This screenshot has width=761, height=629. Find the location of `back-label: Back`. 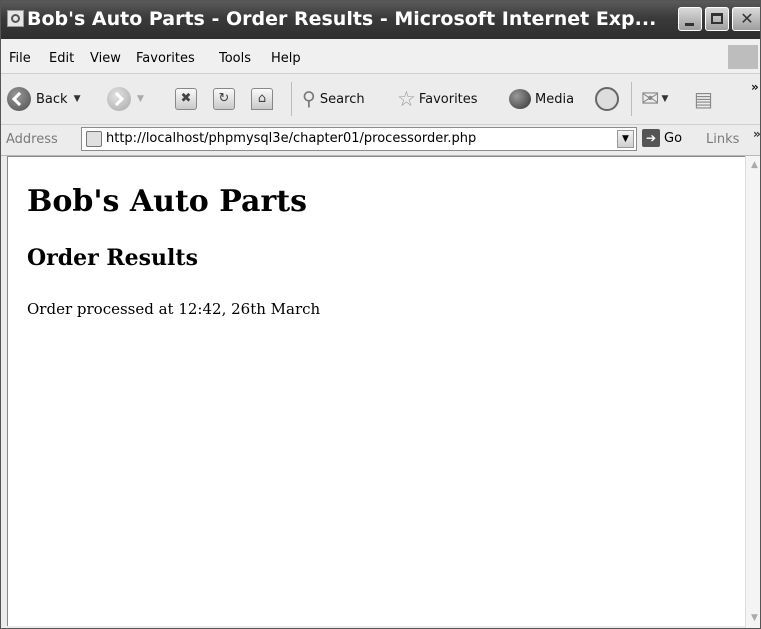

back-label: Back is located at coordinates (52, 99).